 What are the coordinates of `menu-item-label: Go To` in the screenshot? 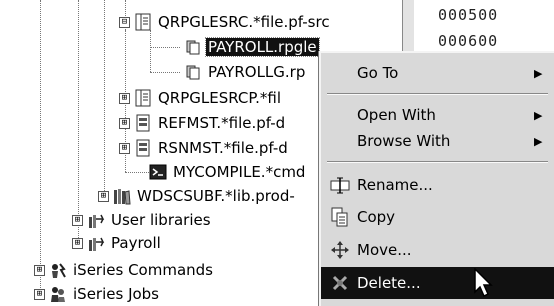 It's located at (378, 73).